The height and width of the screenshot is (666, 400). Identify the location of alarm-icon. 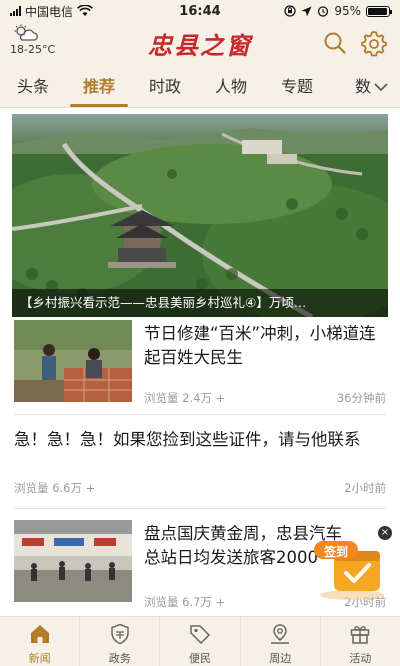
(323, 11).